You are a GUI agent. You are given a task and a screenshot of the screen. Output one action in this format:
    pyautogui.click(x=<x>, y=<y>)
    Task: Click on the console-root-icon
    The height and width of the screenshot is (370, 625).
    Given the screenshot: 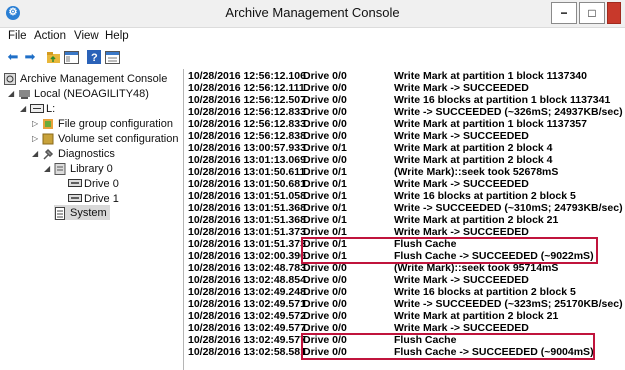 What is the action you would take?
    pyautogui.click(x=10, y=78)
    